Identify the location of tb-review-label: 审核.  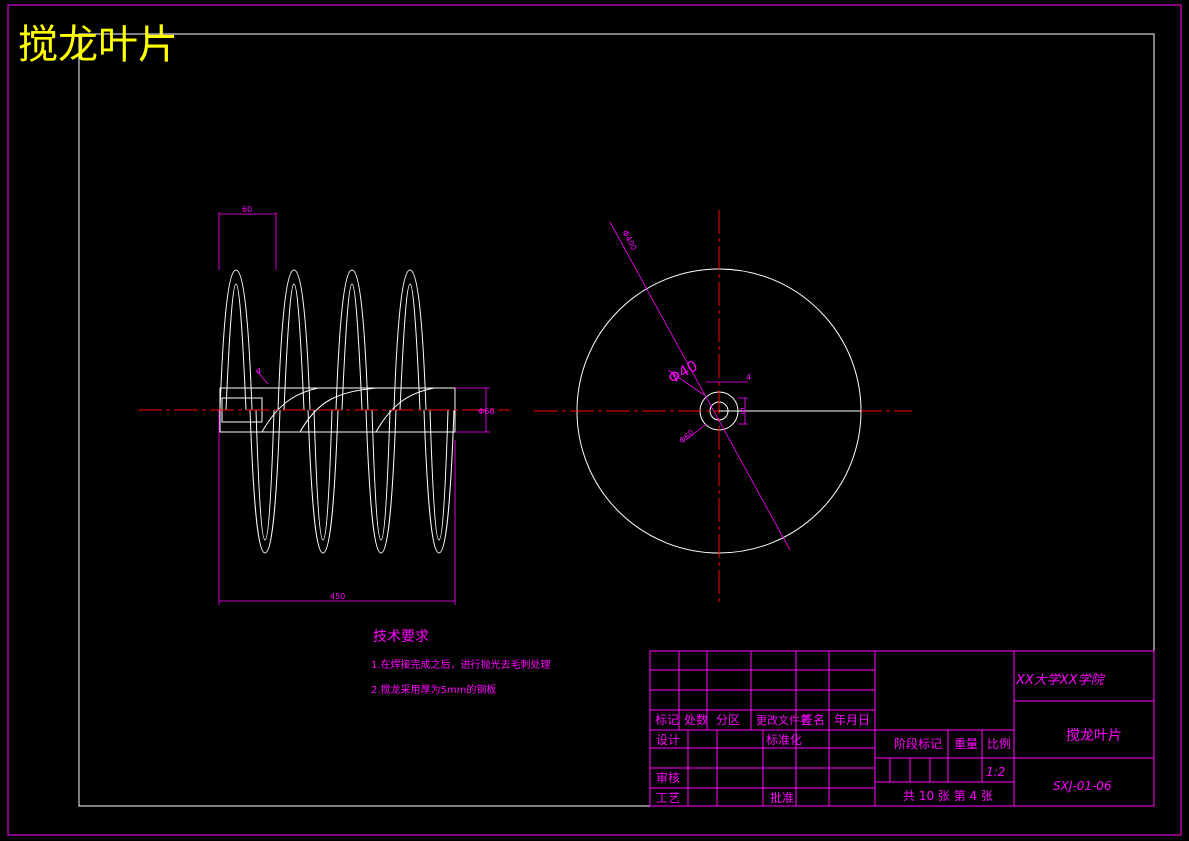
(668, 777).